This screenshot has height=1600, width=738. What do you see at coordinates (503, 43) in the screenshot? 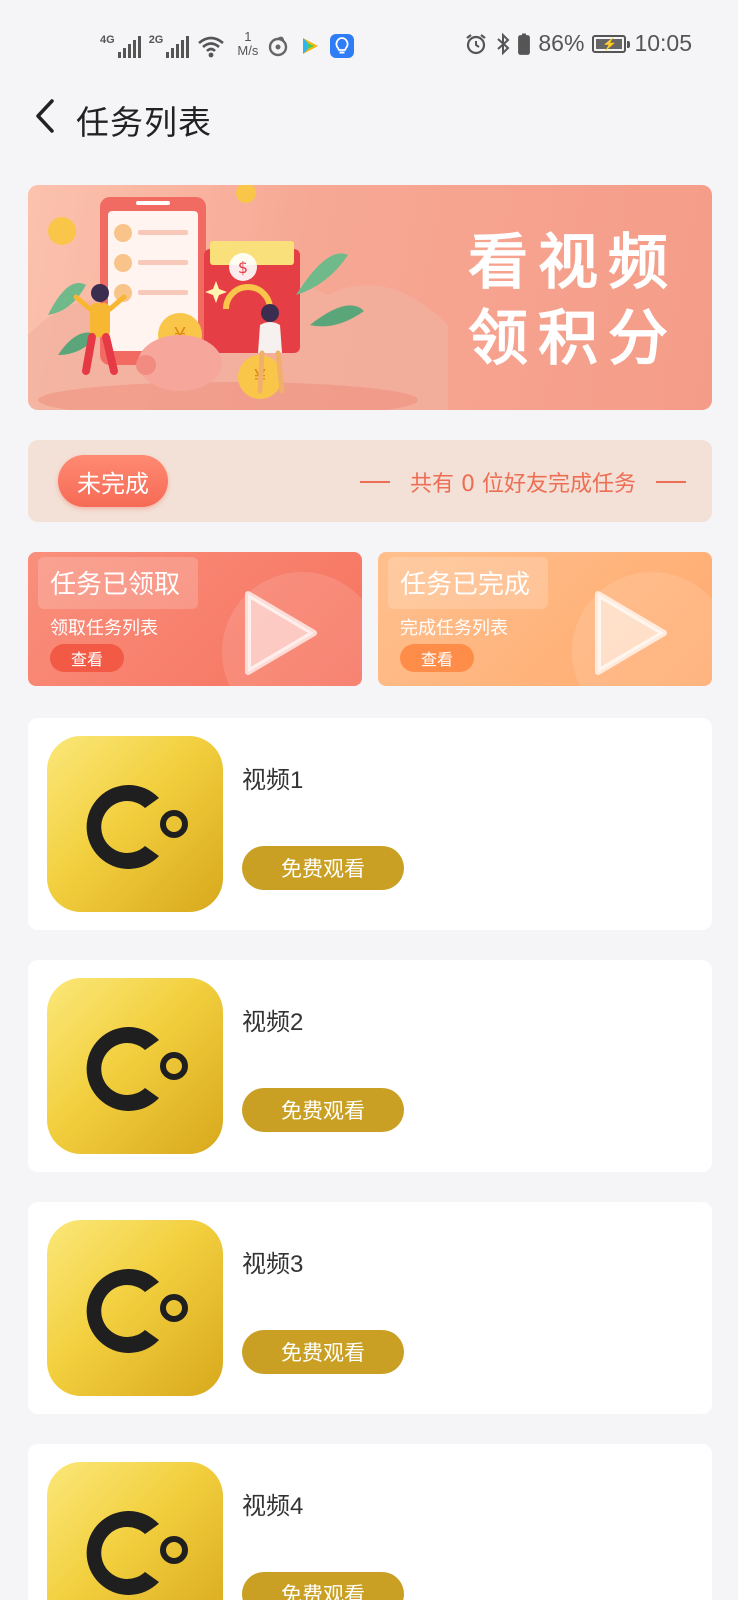
I see `bluetooth-icon` at bounding box center [503, 43].